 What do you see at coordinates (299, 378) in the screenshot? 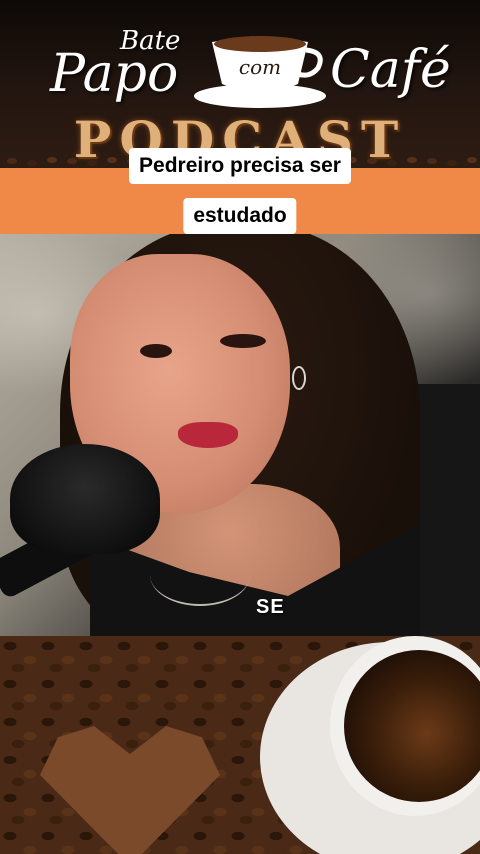
I see `earring` at bounding box center [299, 378].